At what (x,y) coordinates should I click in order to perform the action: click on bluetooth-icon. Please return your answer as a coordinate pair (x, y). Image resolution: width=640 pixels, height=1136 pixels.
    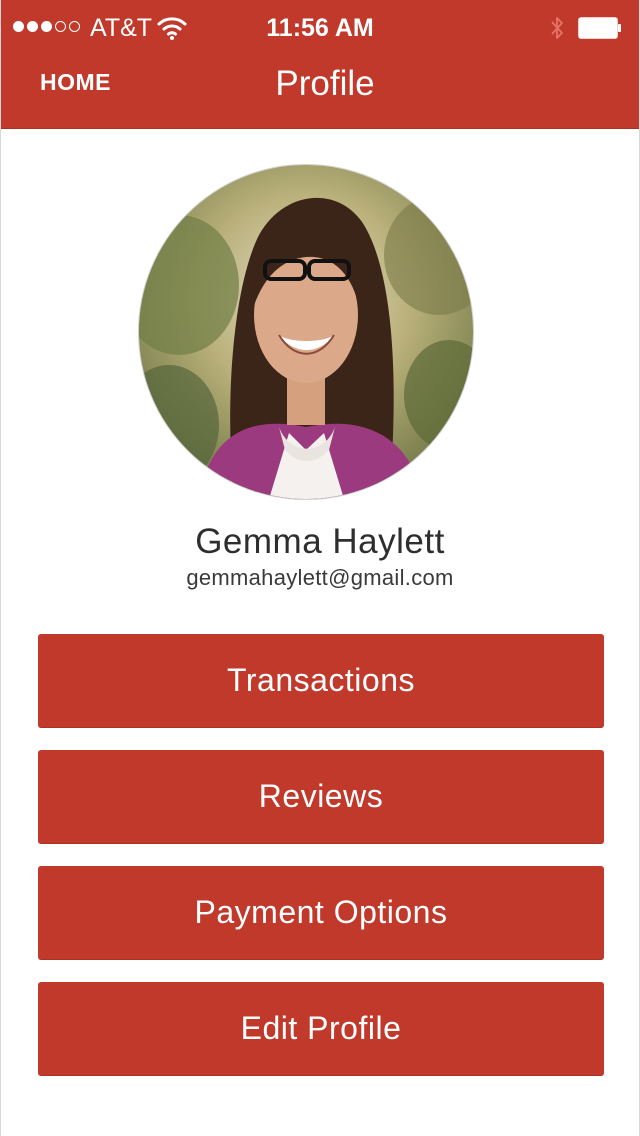
    Looking at the image, I should click on (557, 28).